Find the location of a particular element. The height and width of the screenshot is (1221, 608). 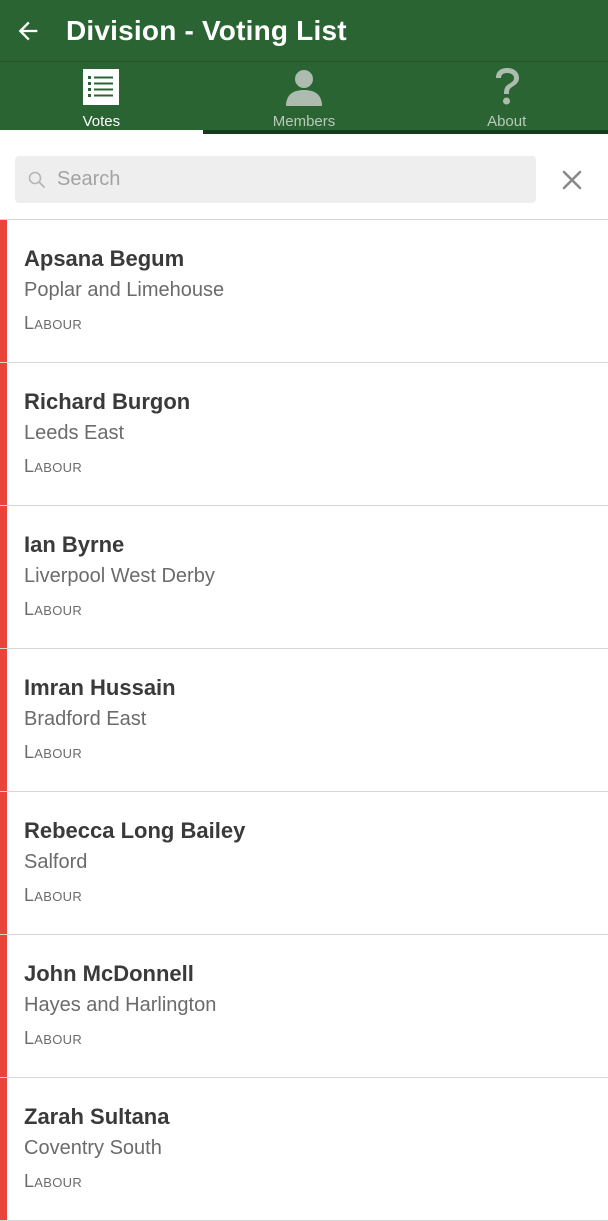

close-icon is located at coordinates (572, 180).